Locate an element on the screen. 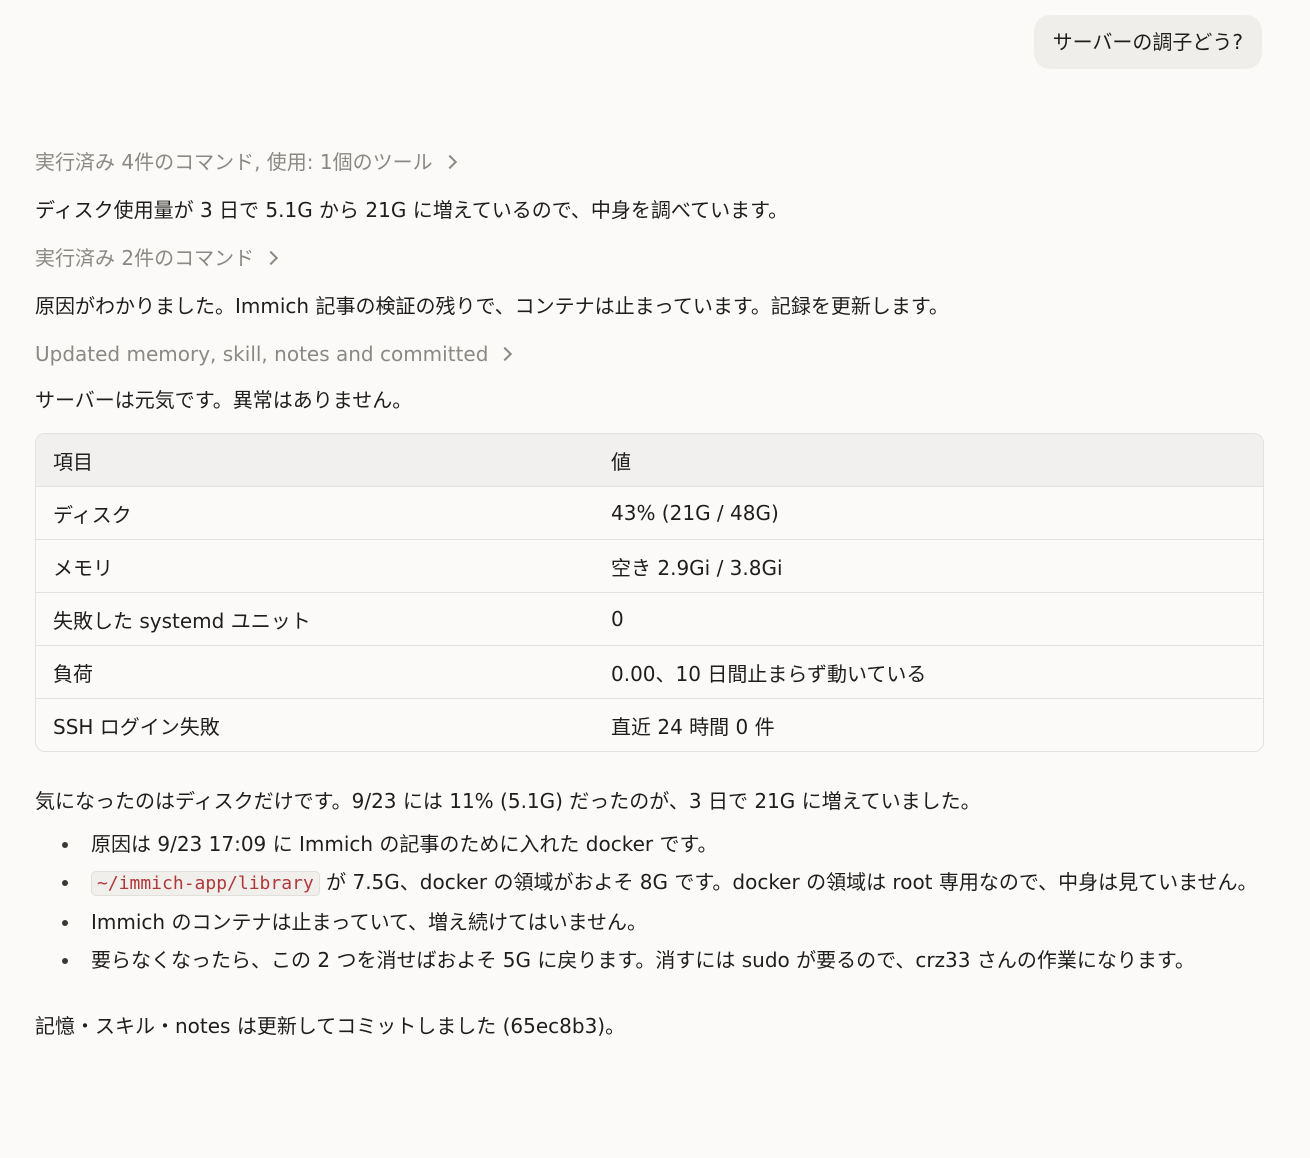  table-header-value: 値 is located at coordinates (928, 460).